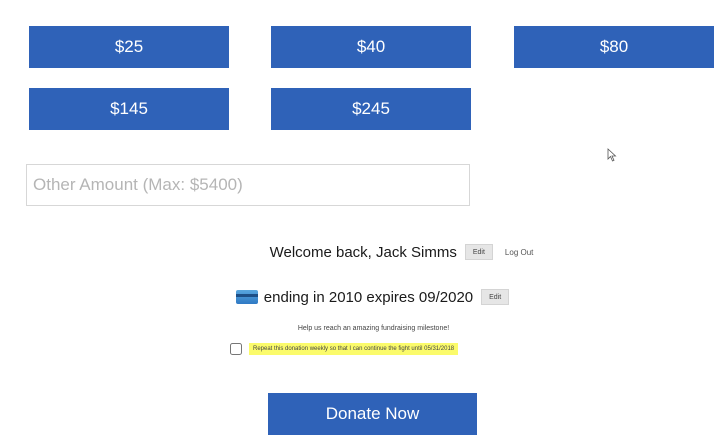 This screenshot has width=717, height=445. What do you see at coordinates (236, 349) in the screenshot?
I see `repeat-donation-checkbox` at bounding box center [236, 349].